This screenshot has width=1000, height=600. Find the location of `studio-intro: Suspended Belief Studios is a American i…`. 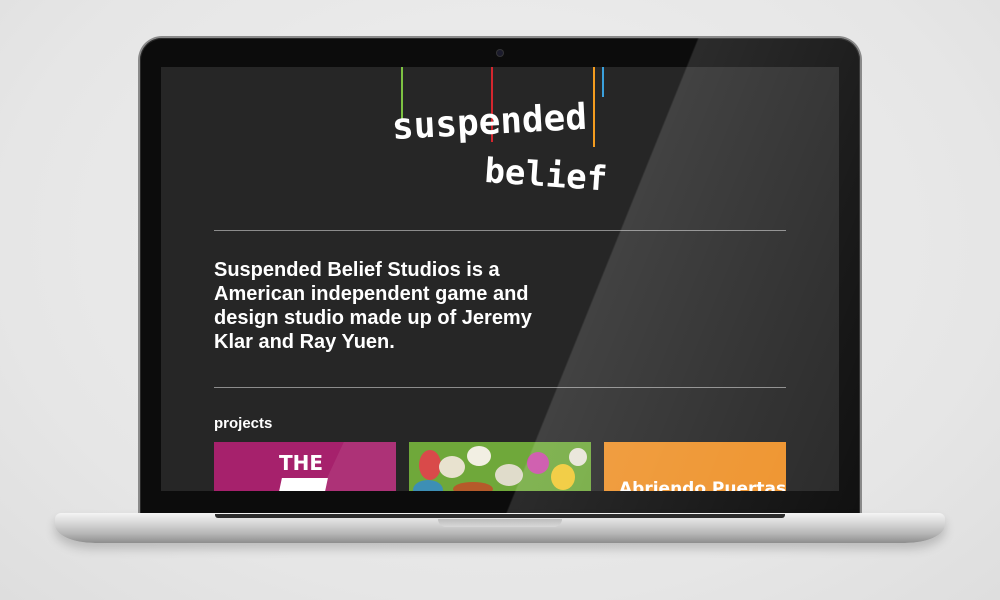

studio-intro: Suspended Belief Studios is a American i… is located at coordinates (373, 306).